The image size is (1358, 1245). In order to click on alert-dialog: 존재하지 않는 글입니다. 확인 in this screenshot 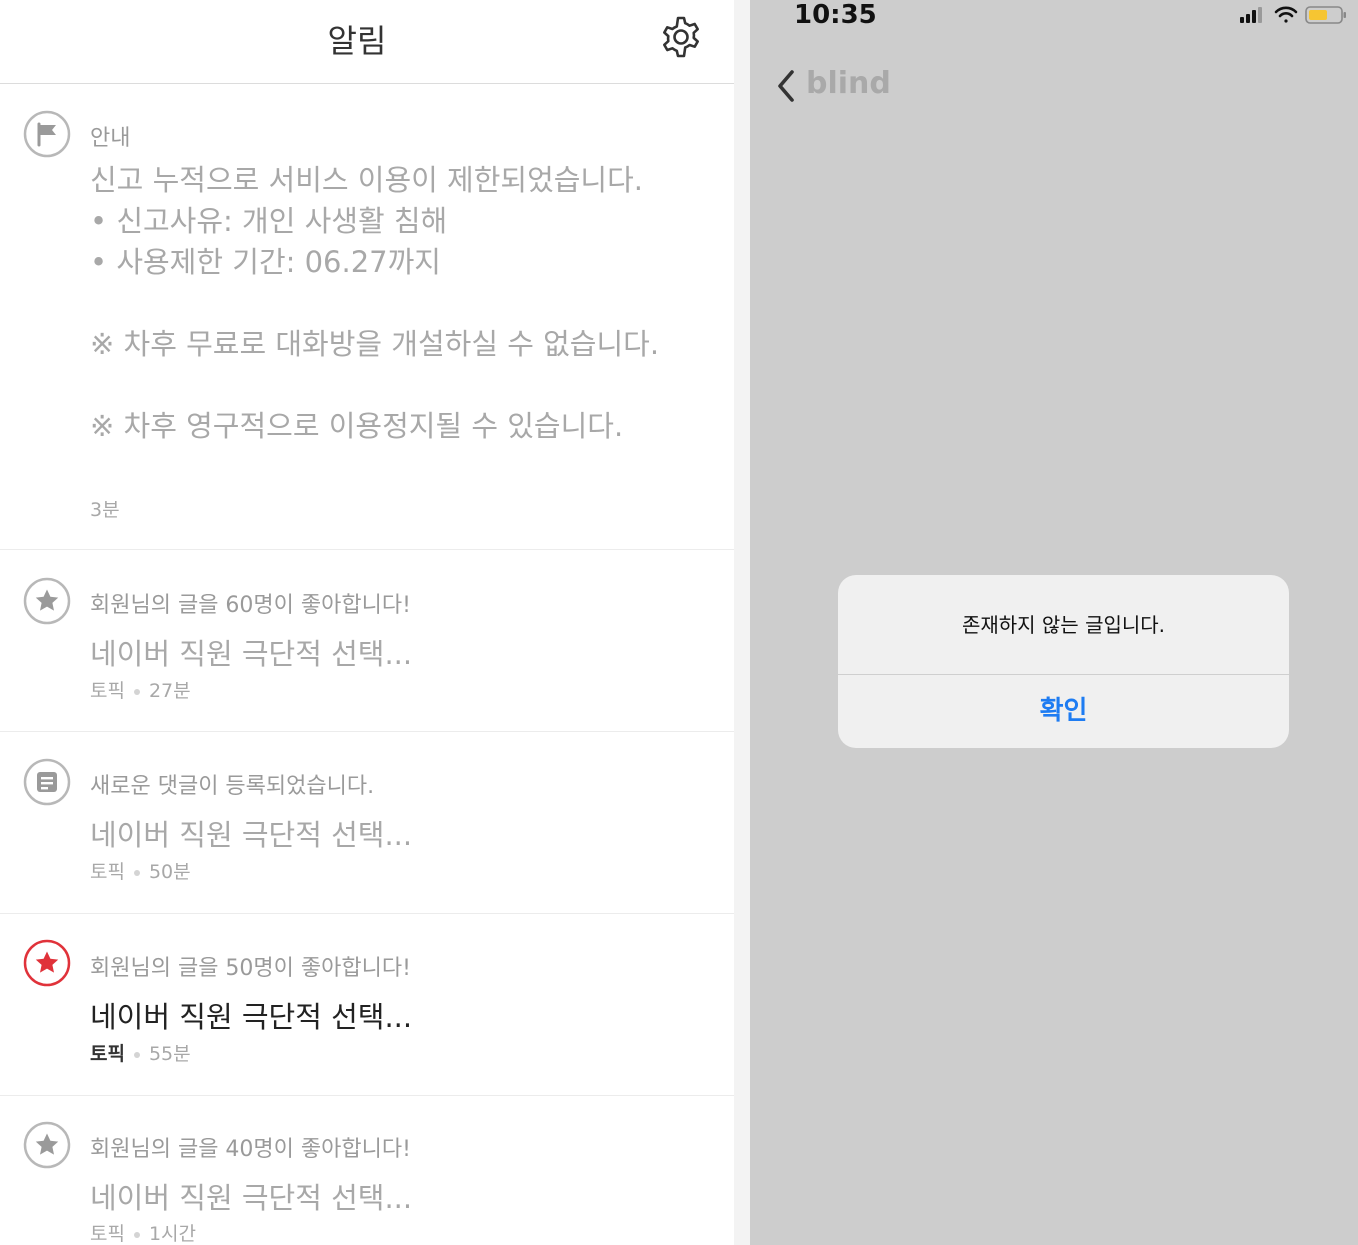, I will do `click(1063, 661)`.